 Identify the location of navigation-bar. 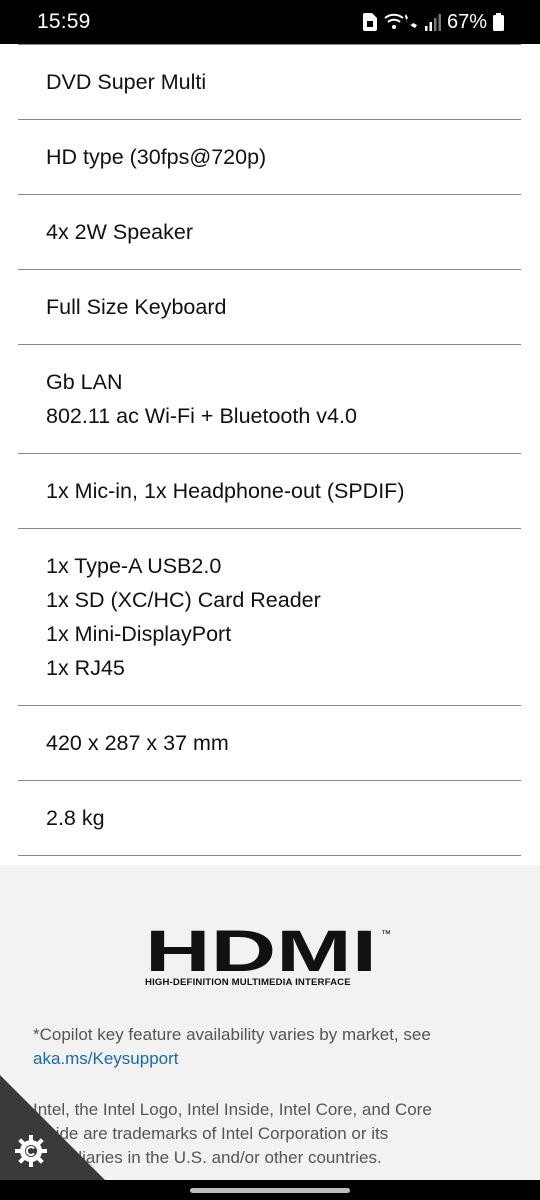
(270, 1190).